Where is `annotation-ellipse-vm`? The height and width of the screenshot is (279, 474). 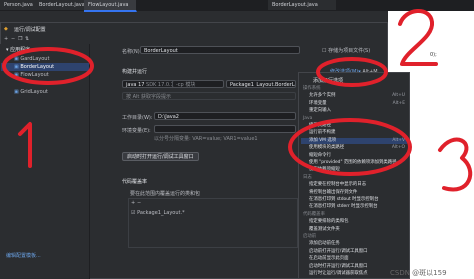 annotation-ellipse-vm is located at coordinates (350, 147).